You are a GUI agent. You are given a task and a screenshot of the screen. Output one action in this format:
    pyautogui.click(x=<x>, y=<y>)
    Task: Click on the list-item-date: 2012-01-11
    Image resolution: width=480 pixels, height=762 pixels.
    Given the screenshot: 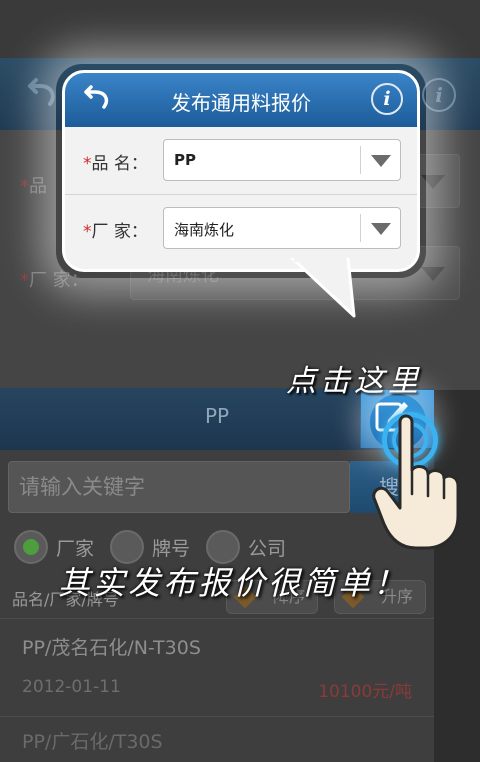 What is the action you would take?
    pyautogui.click(x=71, y=687)
    